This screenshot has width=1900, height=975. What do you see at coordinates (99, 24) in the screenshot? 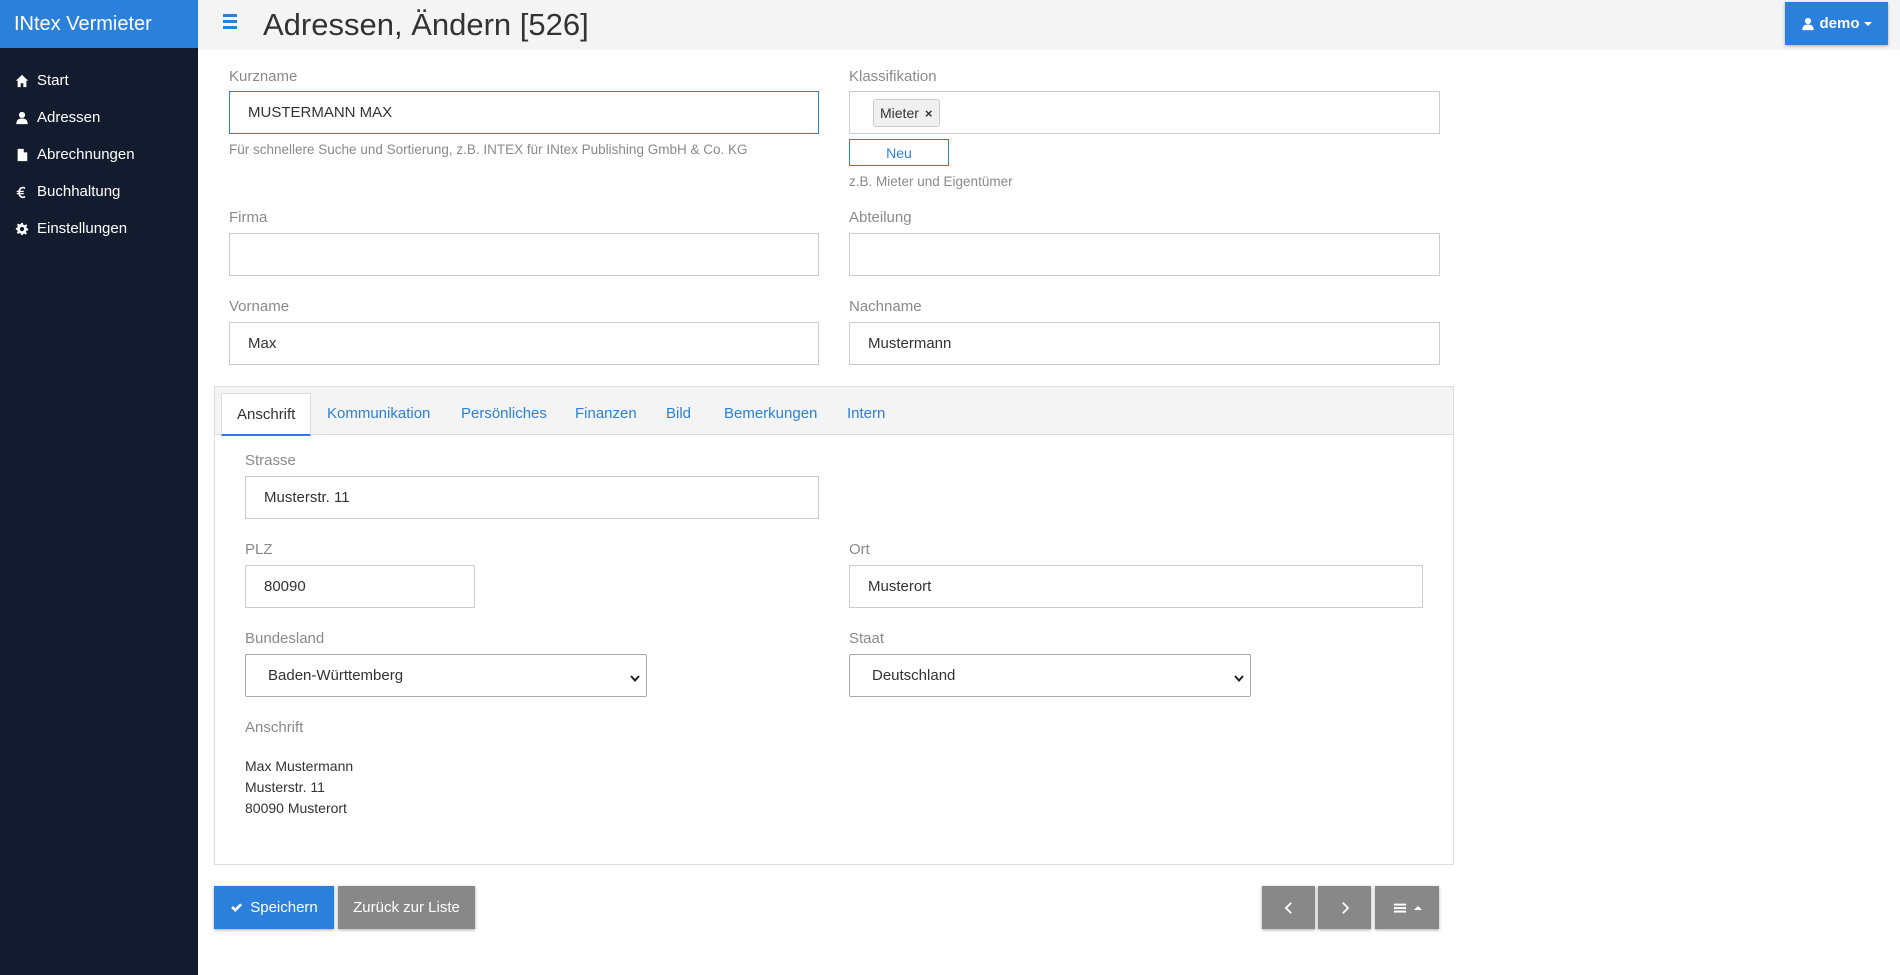
I see `app-brand: INtex Vermieter` at bounding box center [99, 24].